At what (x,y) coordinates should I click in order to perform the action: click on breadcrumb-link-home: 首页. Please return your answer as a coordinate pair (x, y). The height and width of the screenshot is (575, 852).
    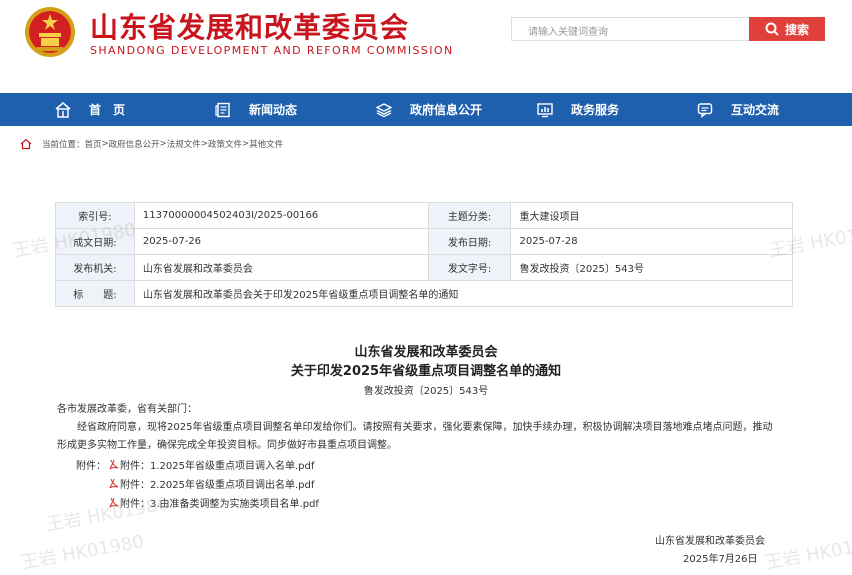
    Looking at the image, I should click on (93, 144).